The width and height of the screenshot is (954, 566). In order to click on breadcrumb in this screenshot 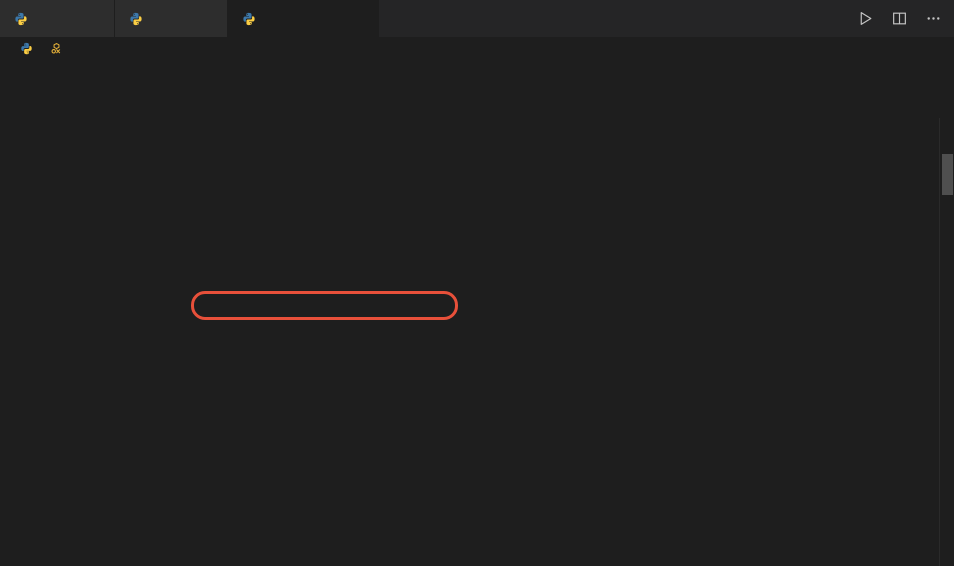, I will do `click(477, 48)`.